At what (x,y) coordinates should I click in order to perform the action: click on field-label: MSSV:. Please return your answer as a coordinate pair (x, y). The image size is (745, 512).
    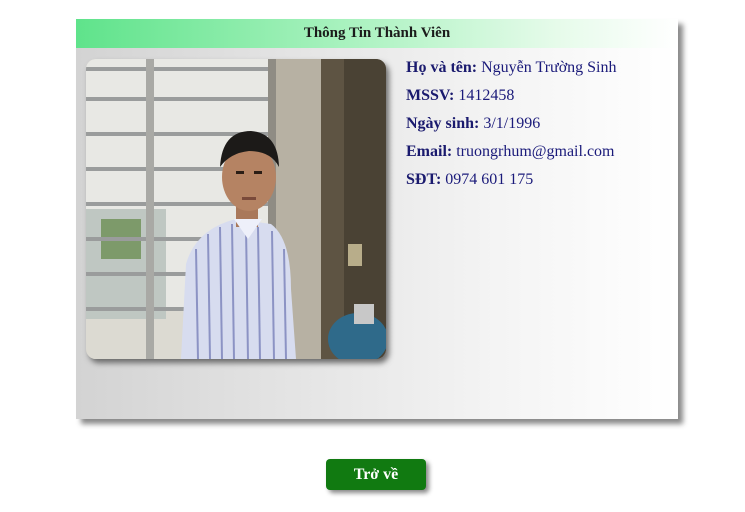
    Looking at the image, I should click on (430, 95).